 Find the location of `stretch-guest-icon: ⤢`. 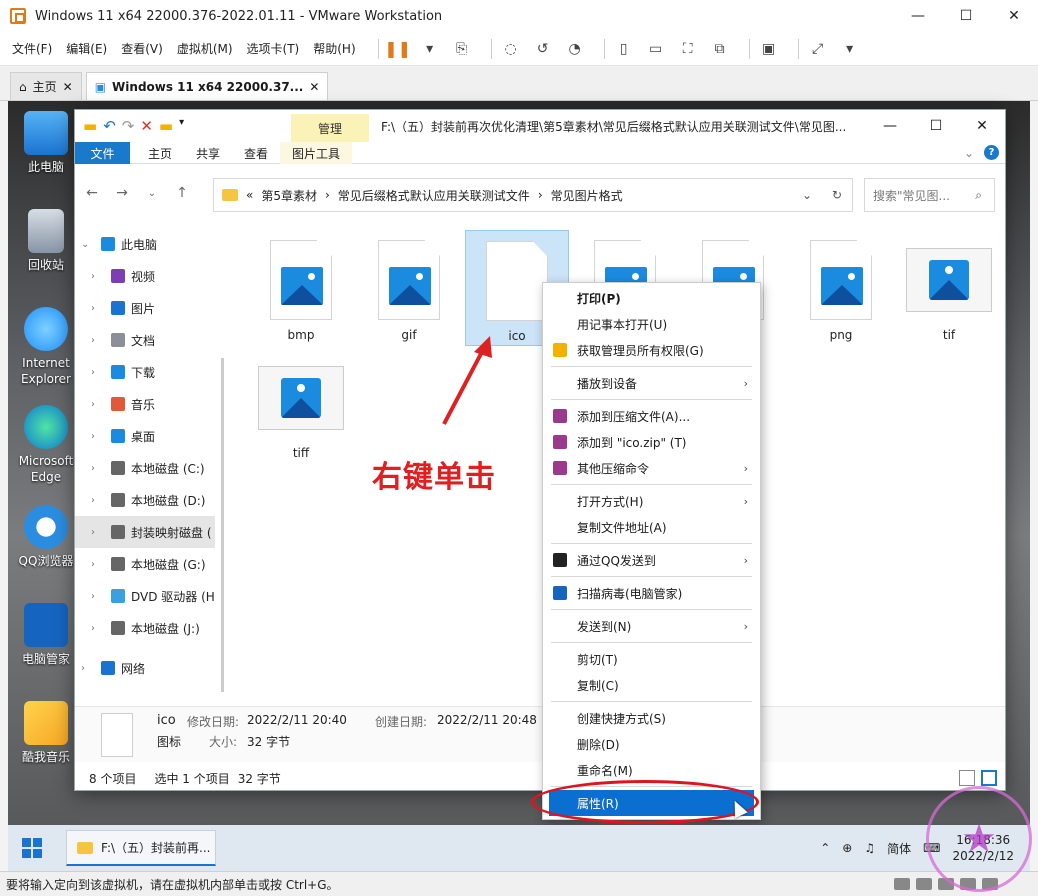

stretch-guest-icon: ⤢ is located at coordinates (818, 49).